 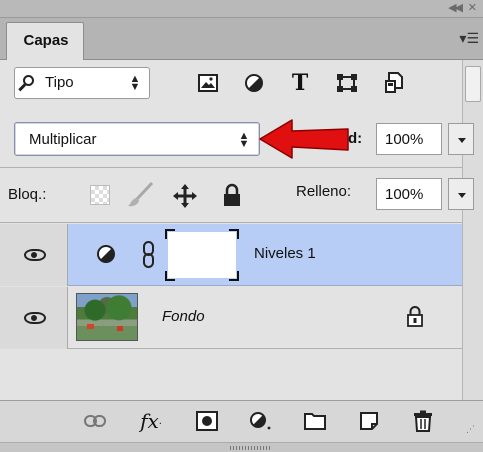 What do you see at coordinates (140, 194) in the screenshot?
I see `lock-image-icon` at bounding box center [140, 194].